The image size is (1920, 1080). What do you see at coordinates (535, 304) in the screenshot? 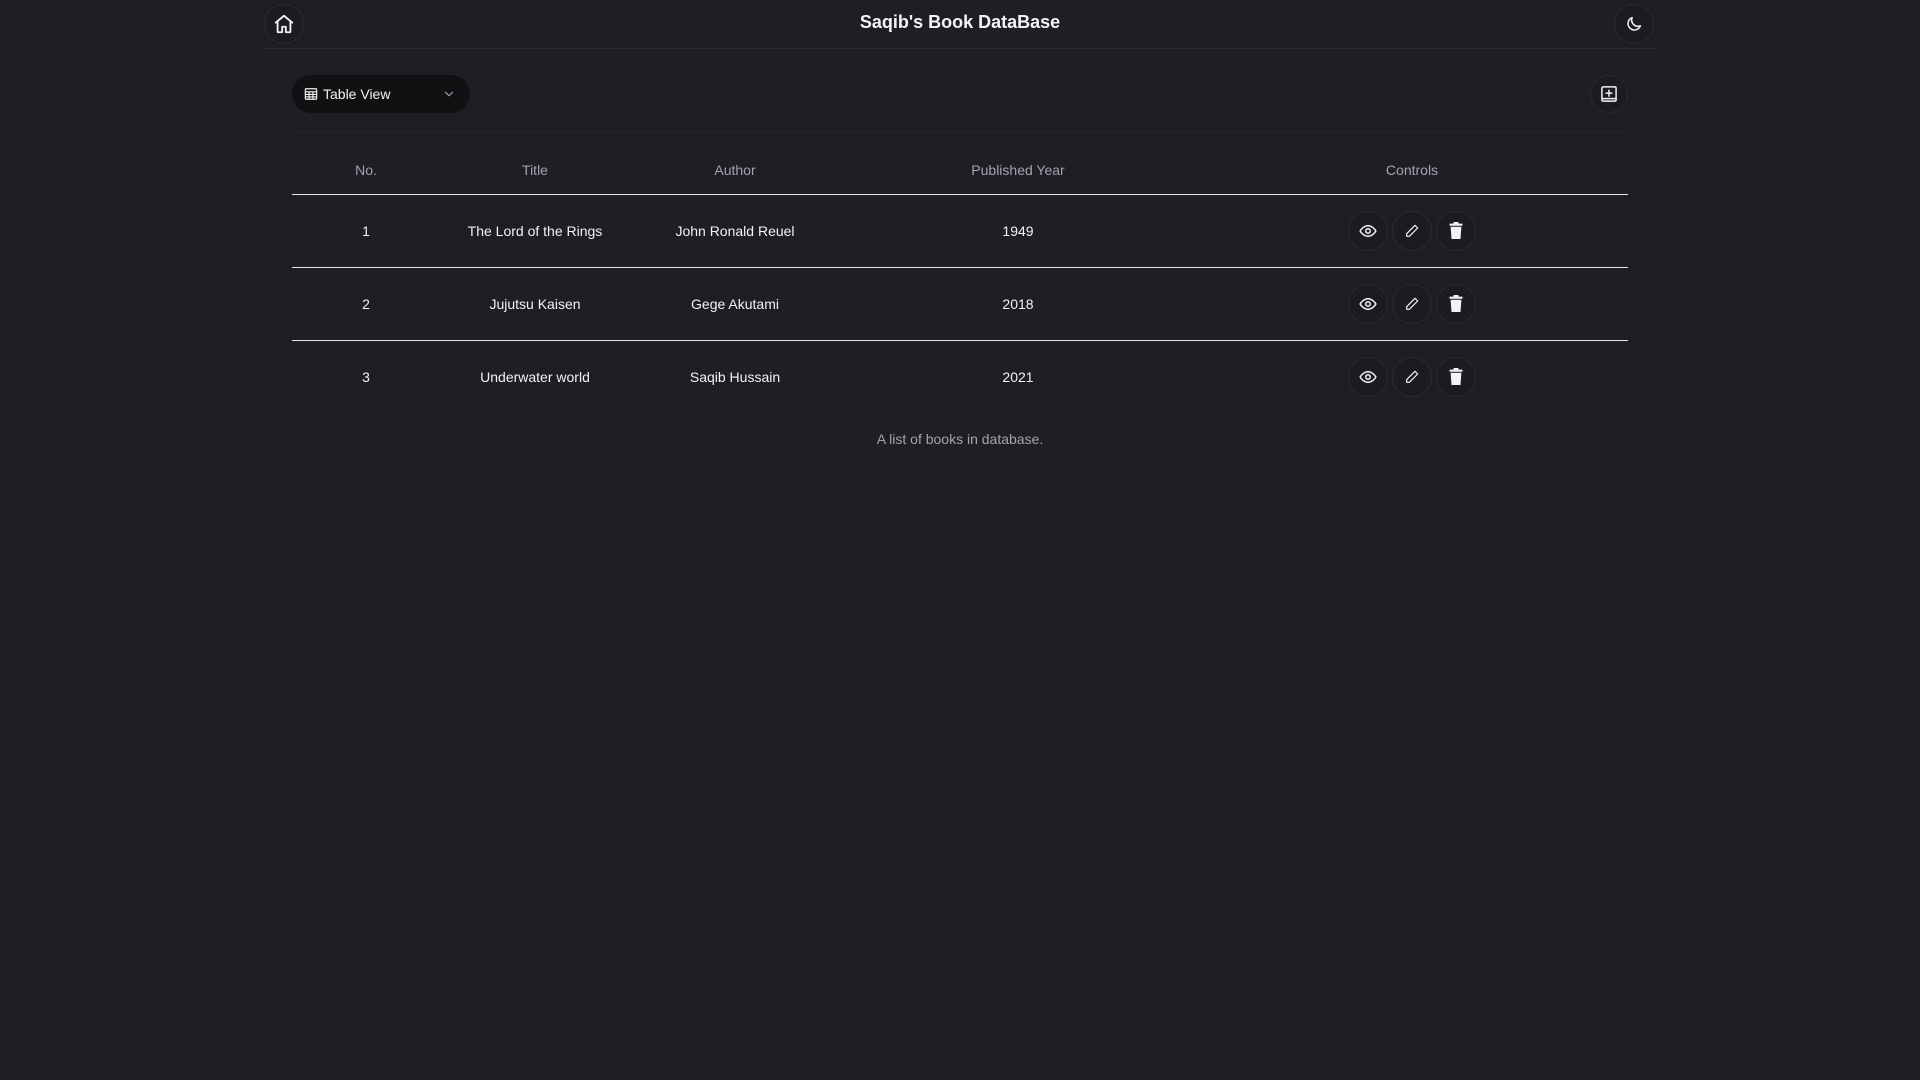
I see `cell-title: Jujutsu Kaisen` at bounding box center [535, 304].